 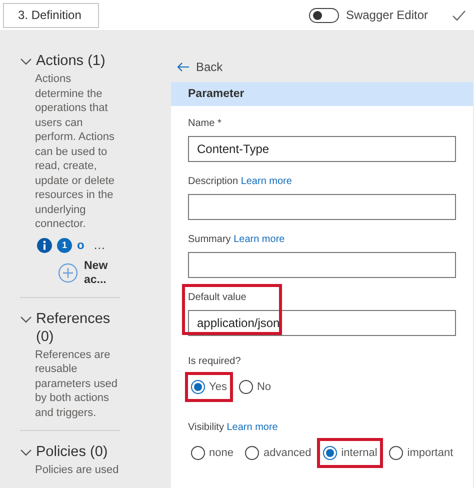 I want to click on field-label: Description Learn more, so click(x=240, y=182).